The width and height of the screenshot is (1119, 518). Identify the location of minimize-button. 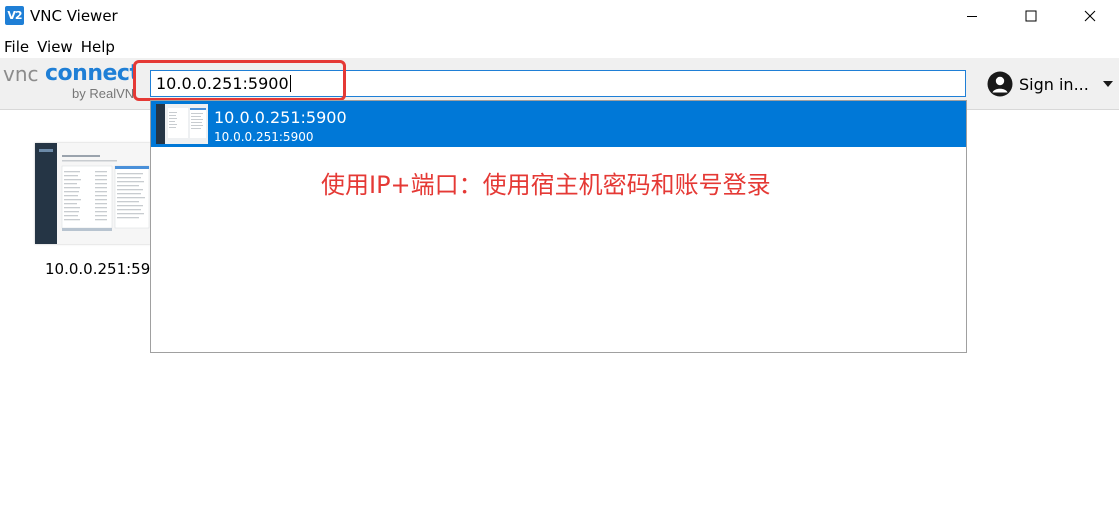
(972, 16).